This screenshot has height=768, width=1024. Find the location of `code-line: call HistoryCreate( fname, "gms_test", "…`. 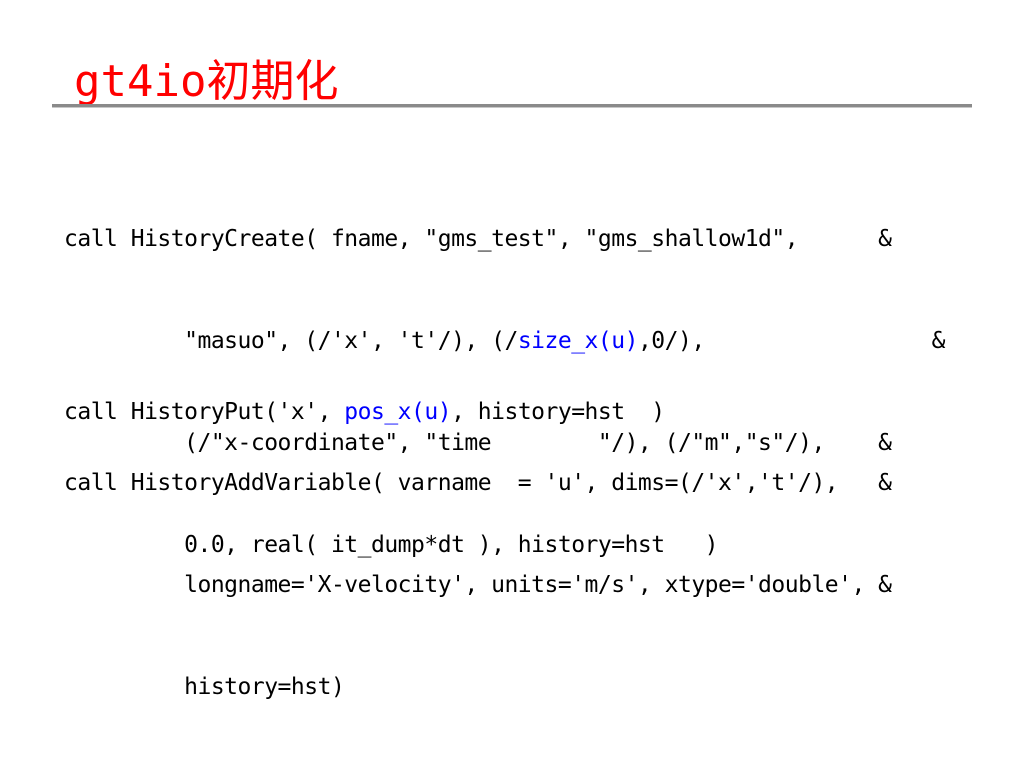

code-line: call HistoryCreate( fname, "gms_test", "… is located at coordinates (478, 239).